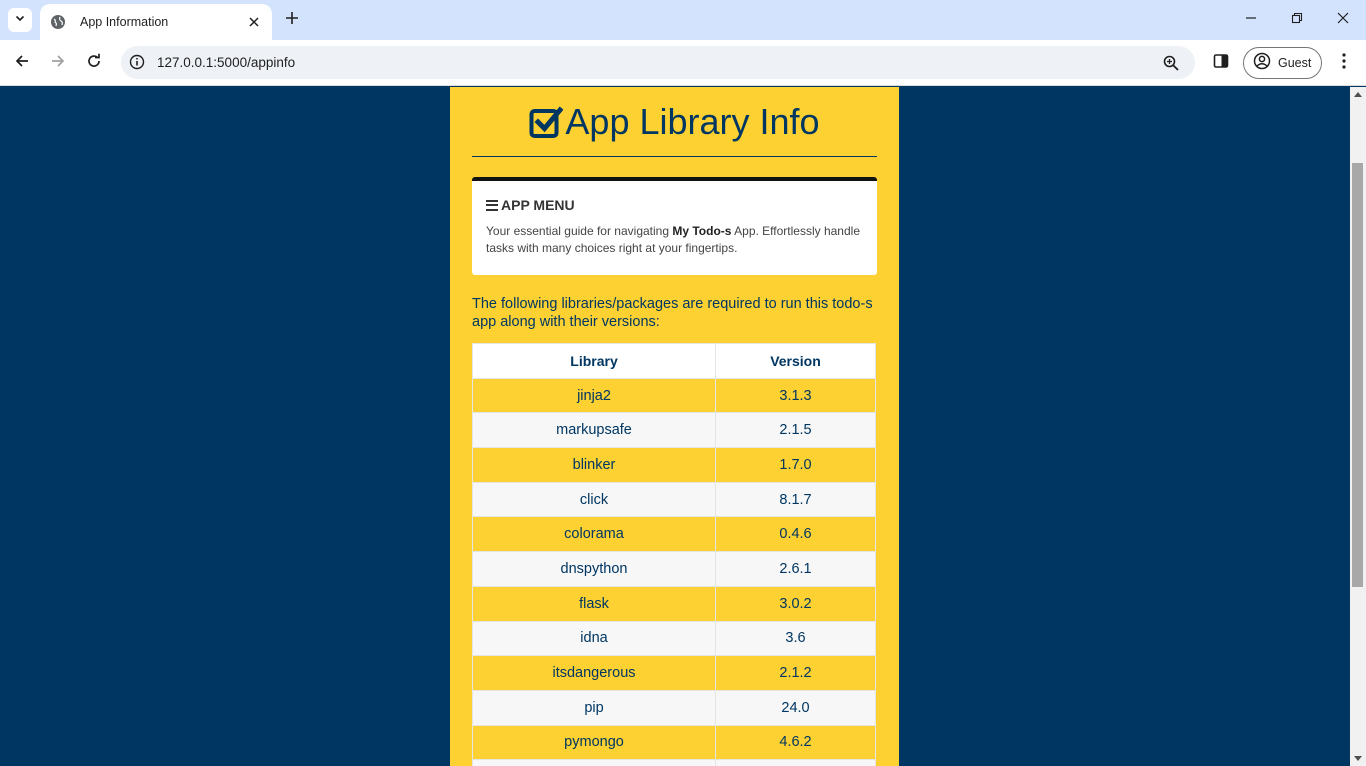 This screenshot has width=1366, height=766. I want to click on browser-toolbar: 127.0.0.1:5000/appinfo Guest, so click(683, 63).